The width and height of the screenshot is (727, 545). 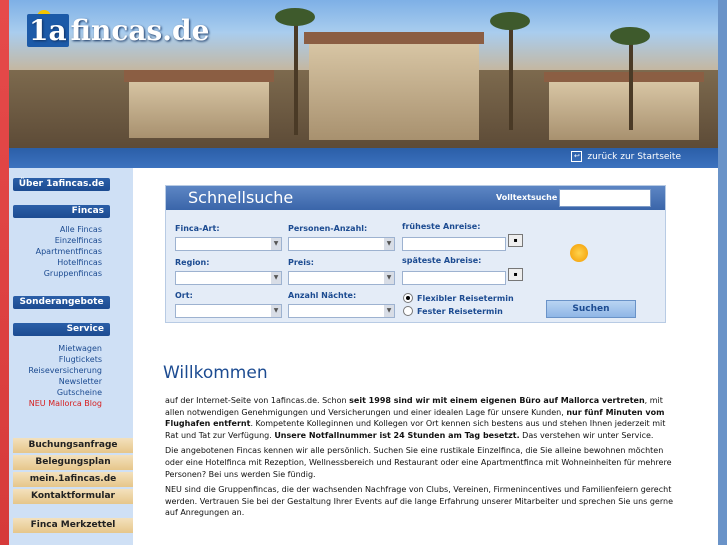 What do you see at coordinates (69, 240) in the screenshot?
I see `link-einzelfincas: Einzelfincas` at bounding box center [69, 240].